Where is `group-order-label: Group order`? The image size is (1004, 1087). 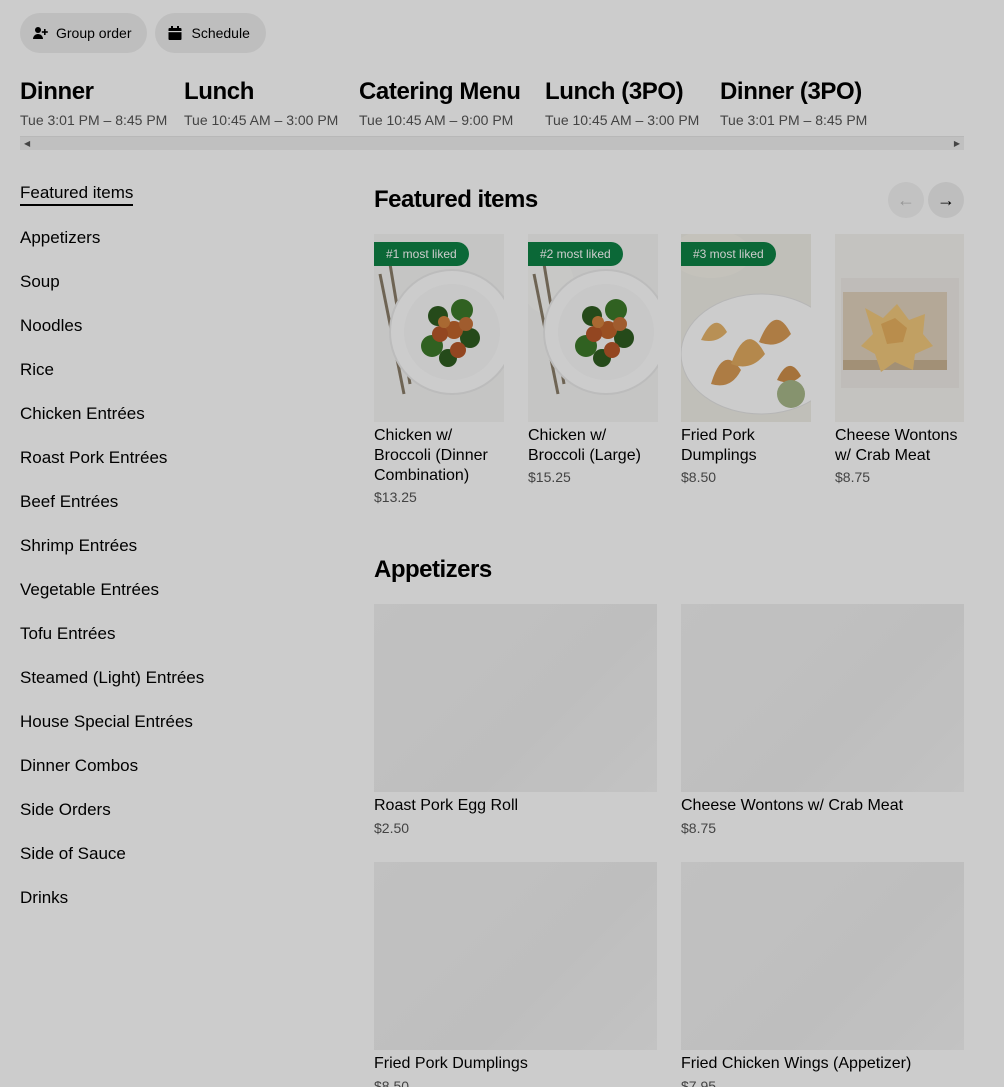 group-order-label: Group order is located at coordinates (94, 33).